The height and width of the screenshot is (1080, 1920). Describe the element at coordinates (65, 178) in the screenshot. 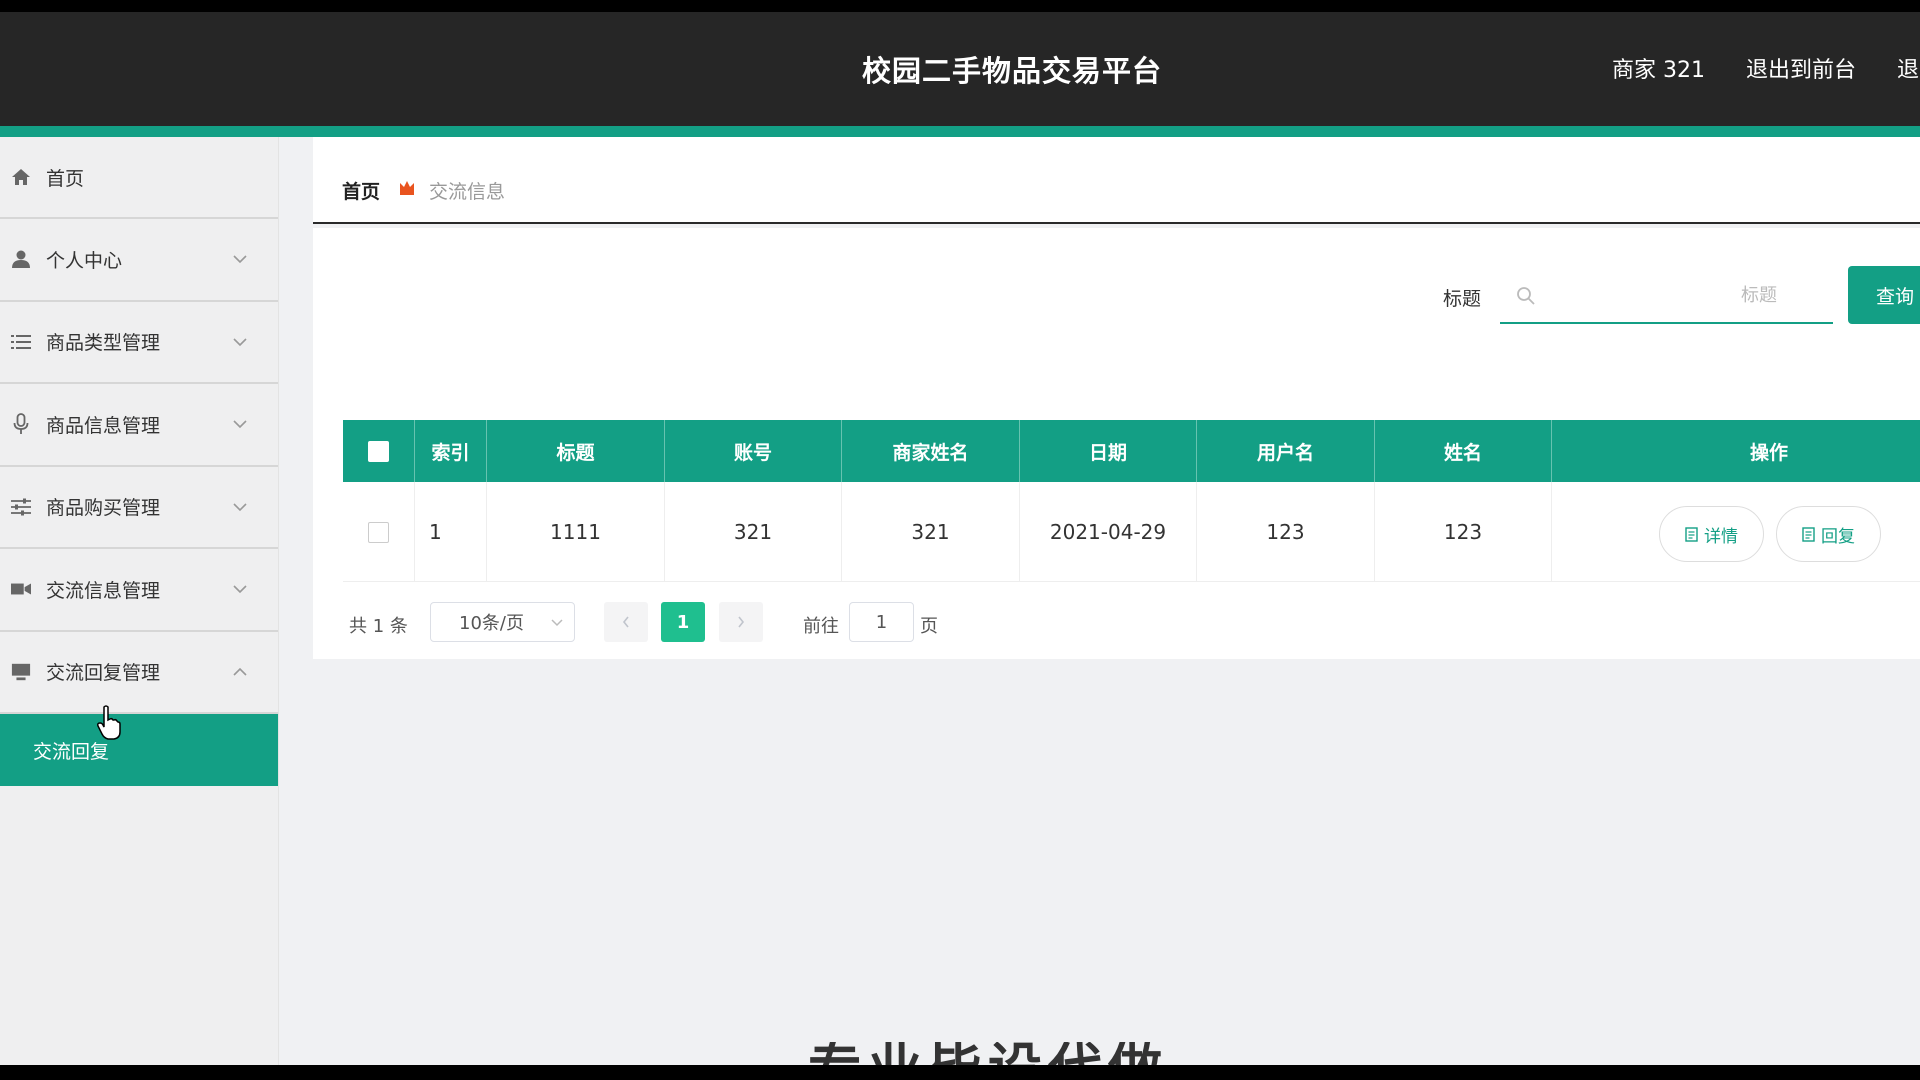

I see `sidebar-item-label: 首页` at that location.